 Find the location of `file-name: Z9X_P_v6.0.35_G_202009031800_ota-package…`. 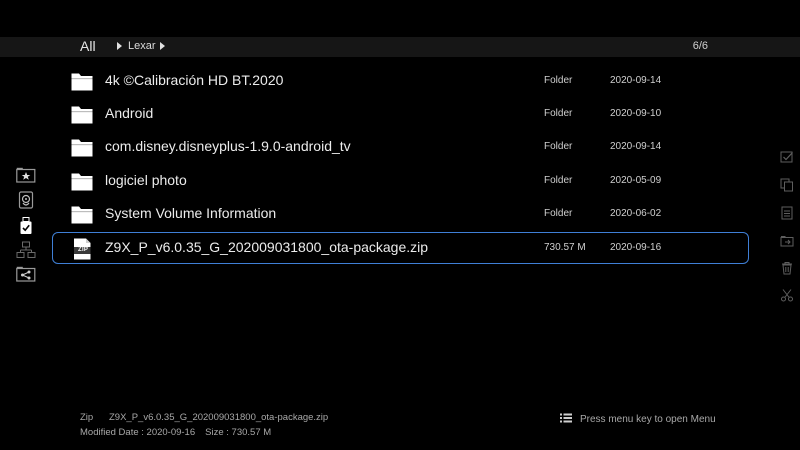

file-name: Z9X_P_v6.0.35_G_202009031800_ota-package… is located at coordinates (267, 247).